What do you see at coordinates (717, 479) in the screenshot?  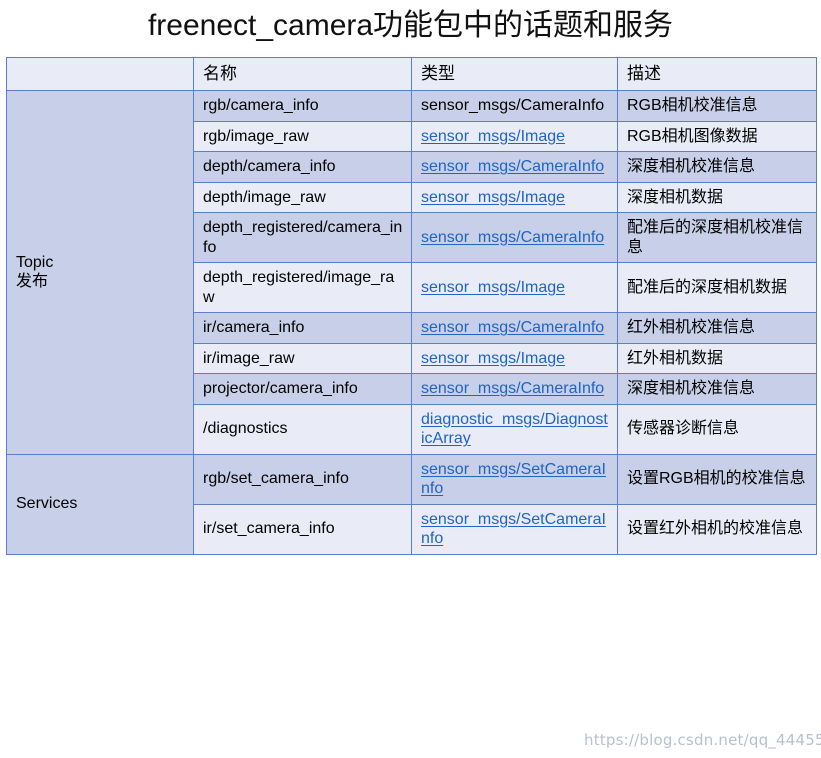 I see `description-cell: 设置RGB相机的校准信息` at bounding box center [717, 479].